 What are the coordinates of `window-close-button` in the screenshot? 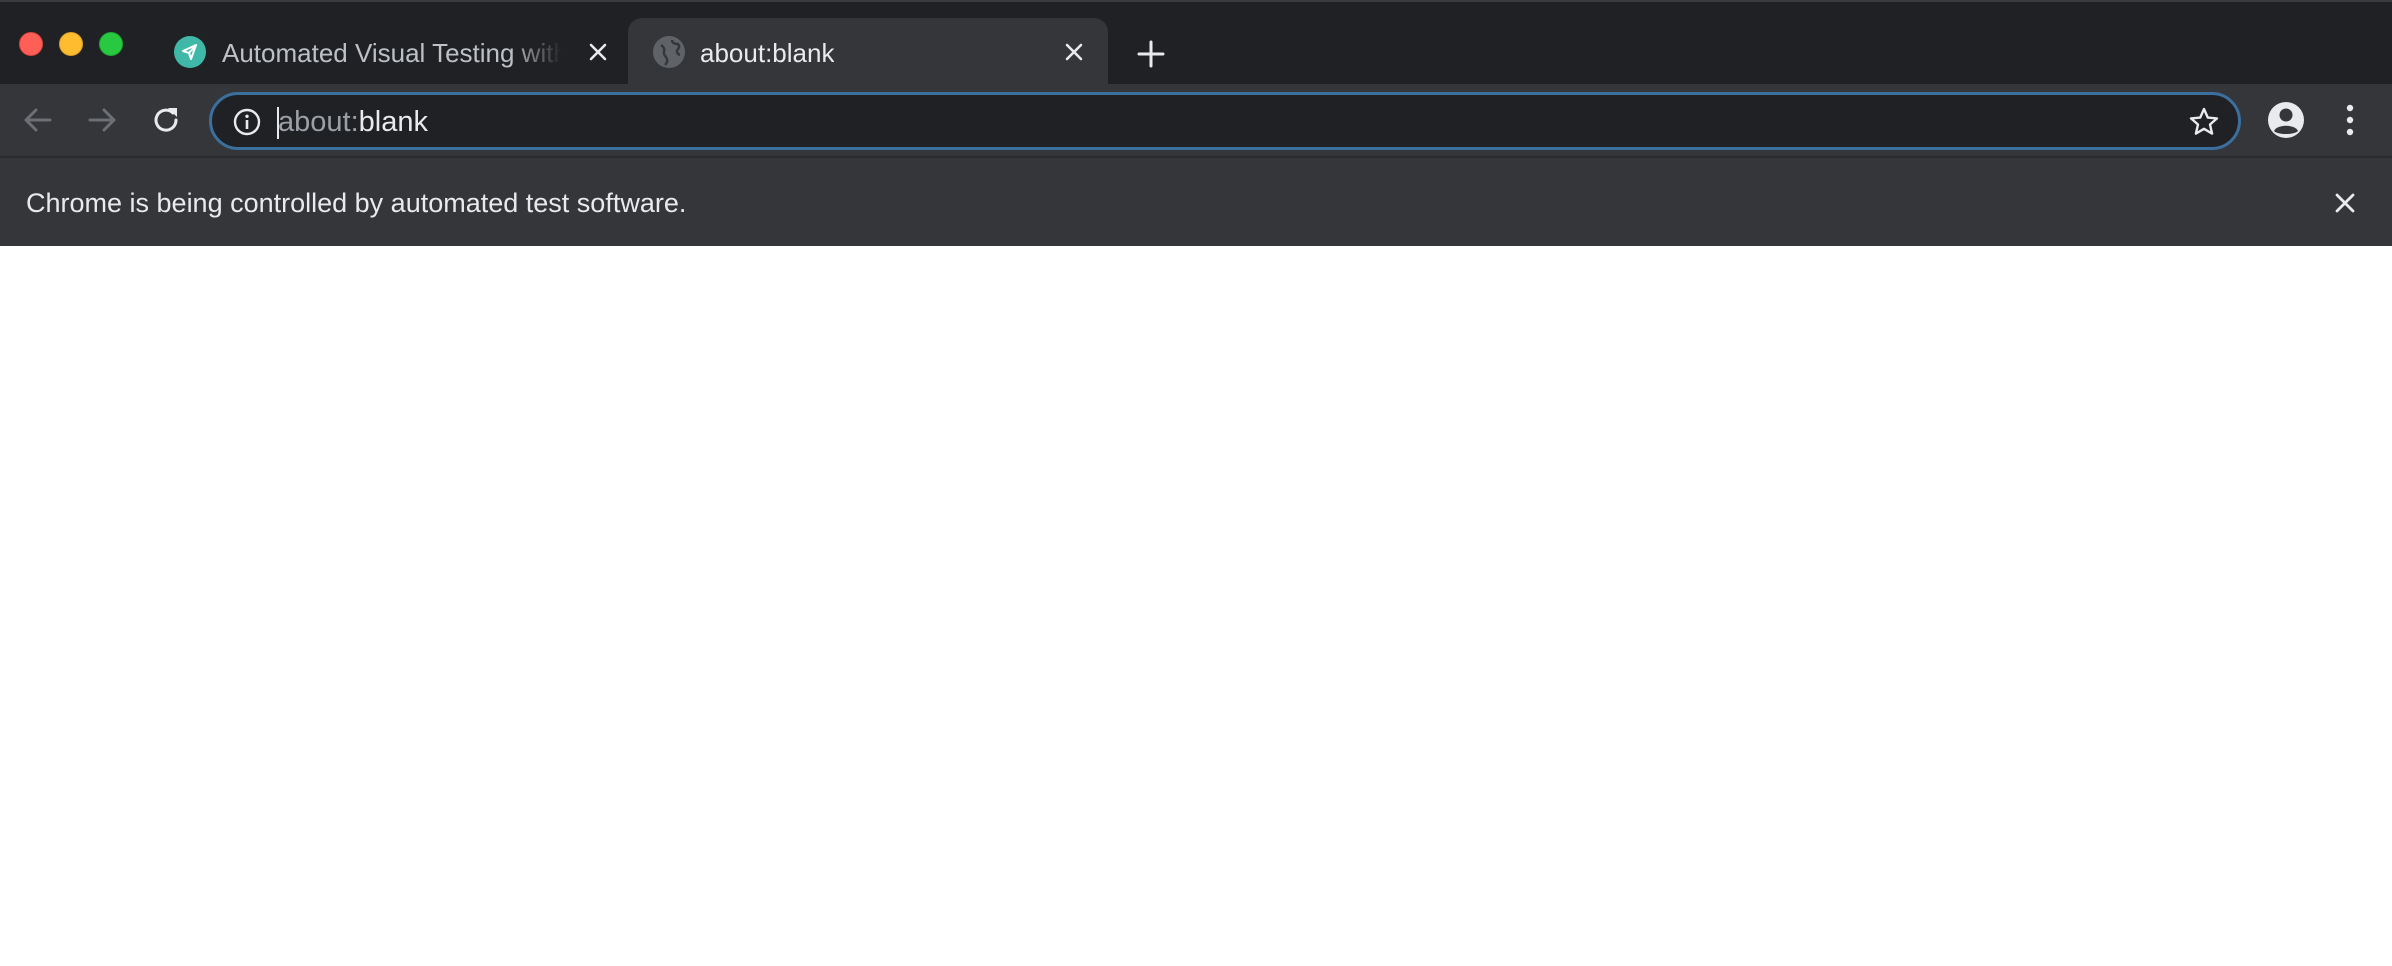 It's located at (31, 44).